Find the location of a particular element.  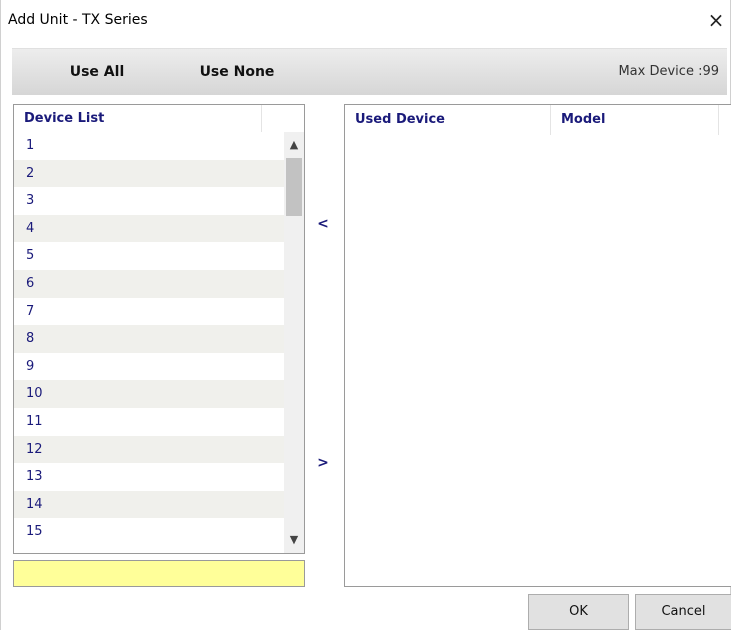

window-title: Add Unit - TX Series is located at coordinates (78, 20).